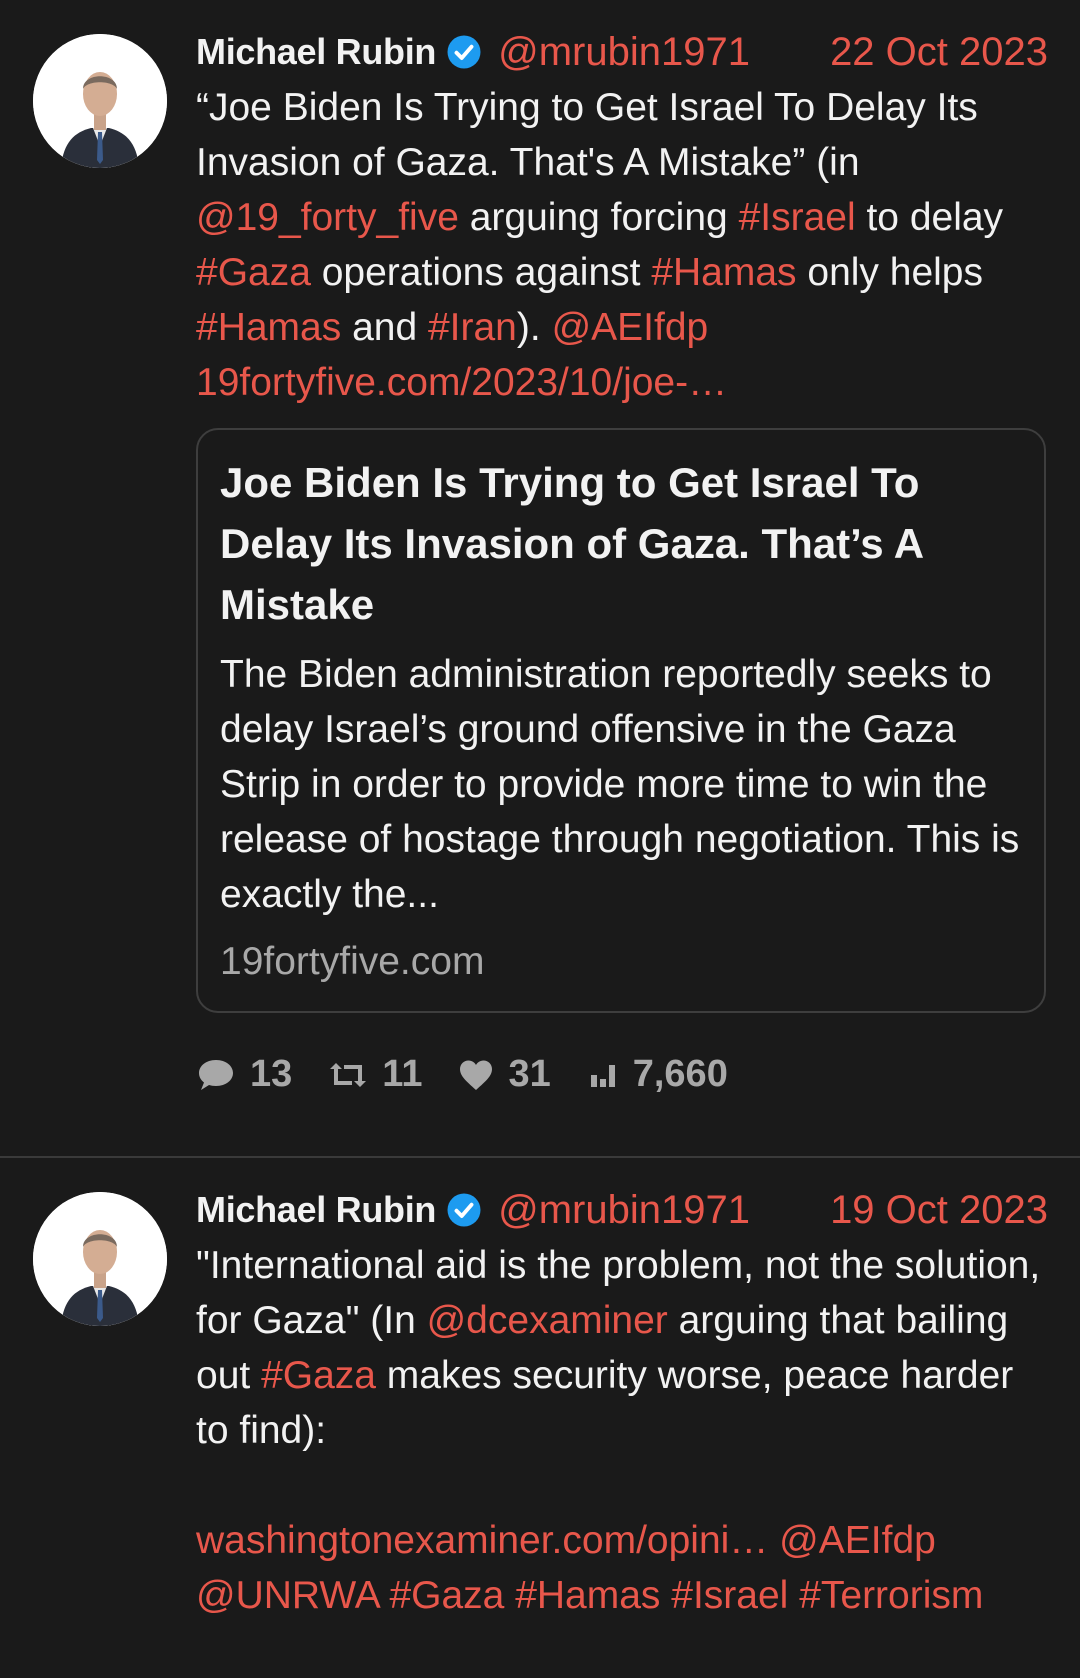  What do you see at coordinates (939, 1210) in the screenshot?
I see `tweet-date: 19 Oct 2023` at bounding box center [939, 1210].